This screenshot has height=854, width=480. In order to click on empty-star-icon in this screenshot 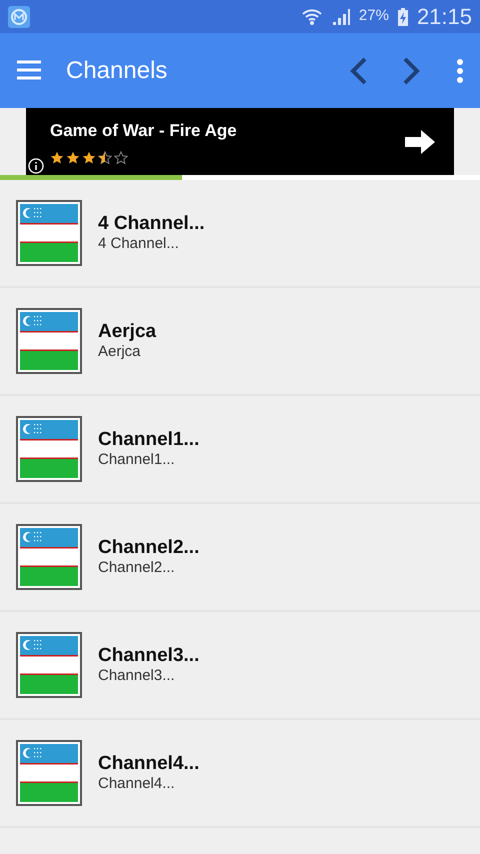, I will do `click(121, 158)`.